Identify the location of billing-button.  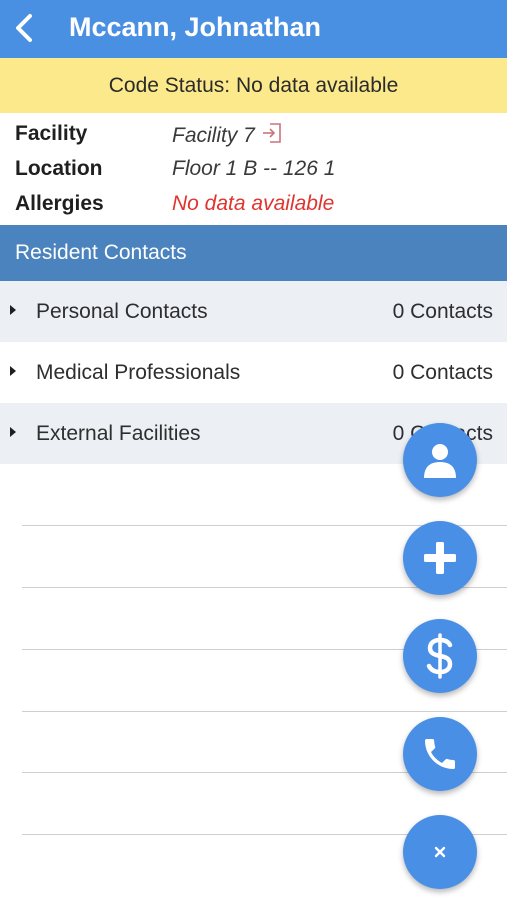
(440, 656).